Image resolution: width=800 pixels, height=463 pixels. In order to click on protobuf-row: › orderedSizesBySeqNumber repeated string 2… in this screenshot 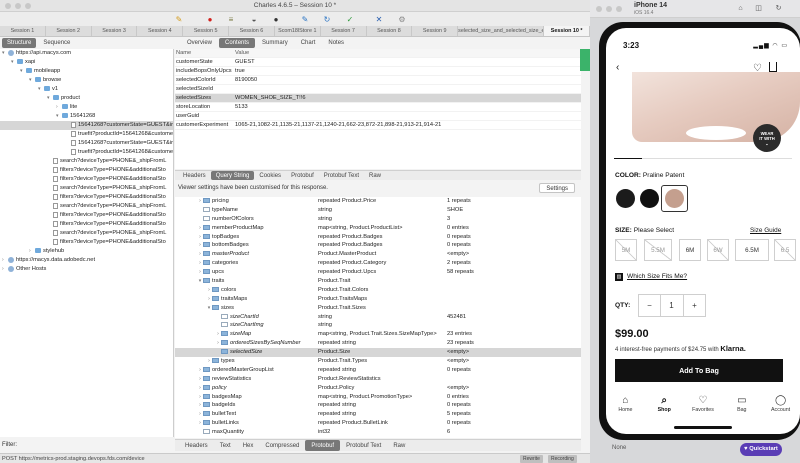, I will do `click(378, 343)`.